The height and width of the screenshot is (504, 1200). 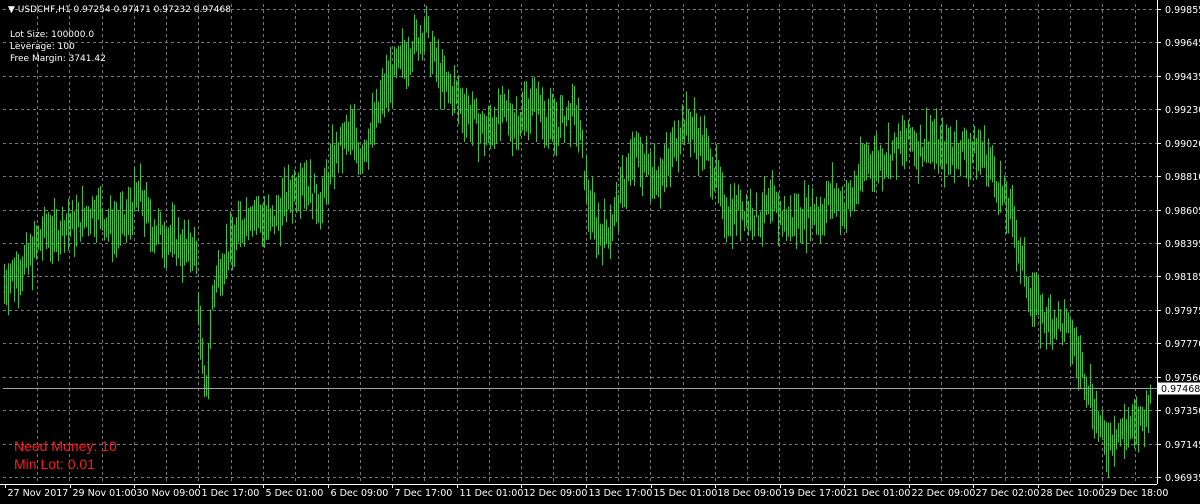 I want to click on y-tick-label: 0.97975, so click(x=1182, y=311).